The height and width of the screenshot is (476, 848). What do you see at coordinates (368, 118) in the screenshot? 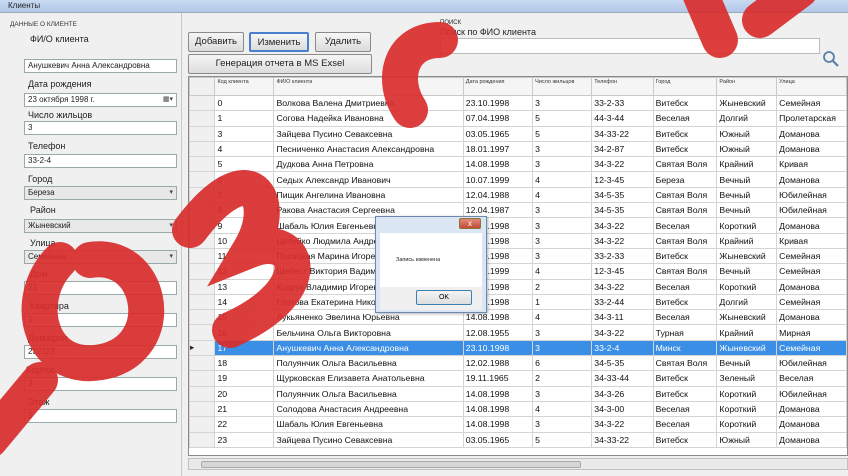
I see `table-cell: Согова Надейка Ивановна` at bounding box center [368, 118].